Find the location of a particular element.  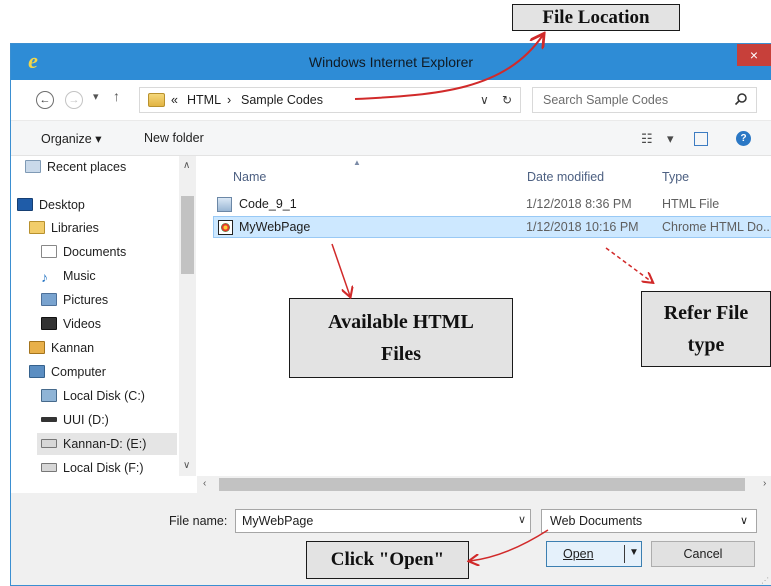

breadcrumb-html: HTML is located at coordinates (204, 100).